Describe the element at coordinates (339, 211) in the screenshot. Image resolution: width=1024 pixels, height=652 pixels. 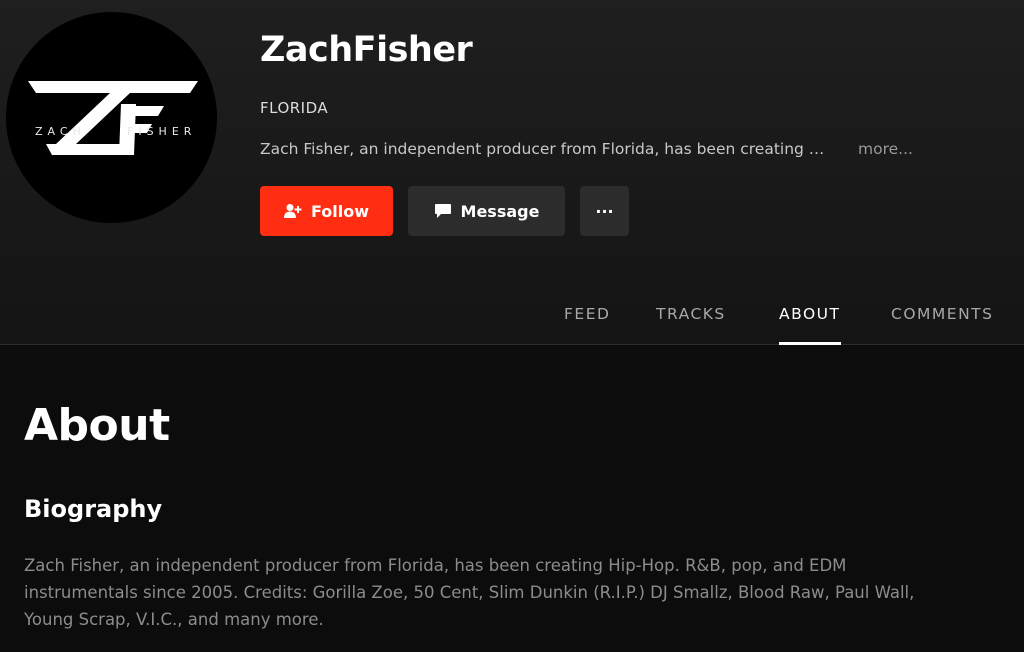
I see `follow-label: Follow` at that location.